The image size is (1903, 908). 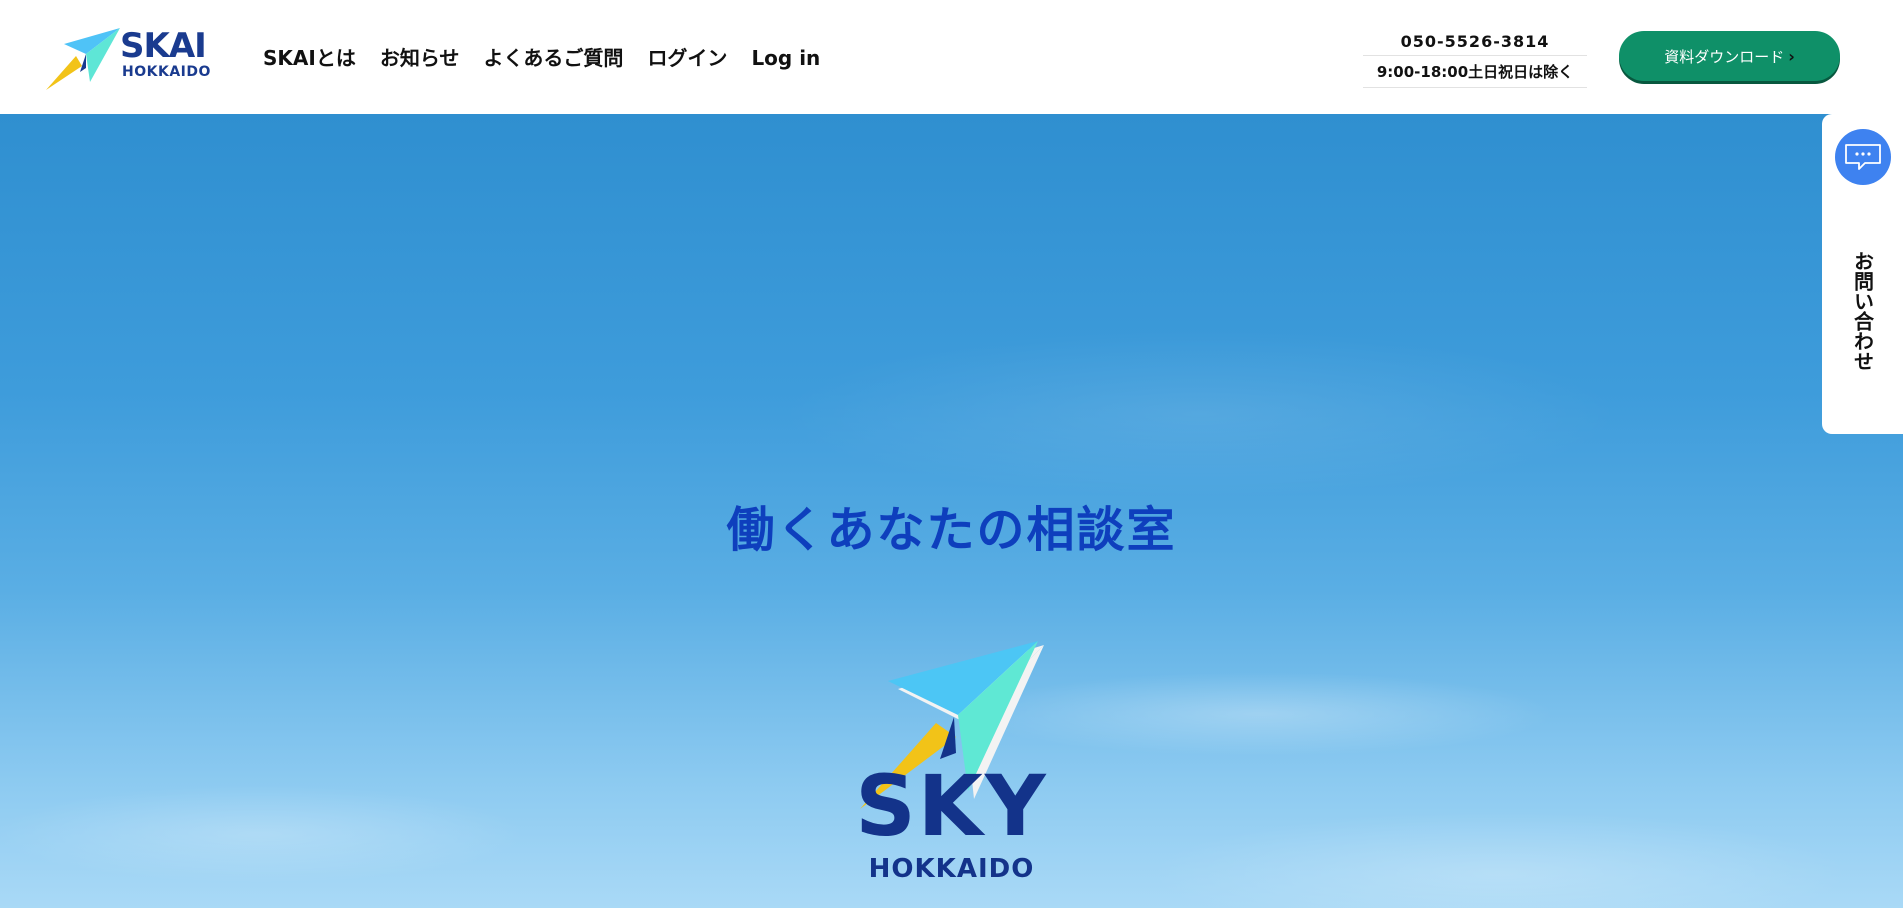 I want to click on nav-item-news: お知らせ, so click(x=420, y=58).